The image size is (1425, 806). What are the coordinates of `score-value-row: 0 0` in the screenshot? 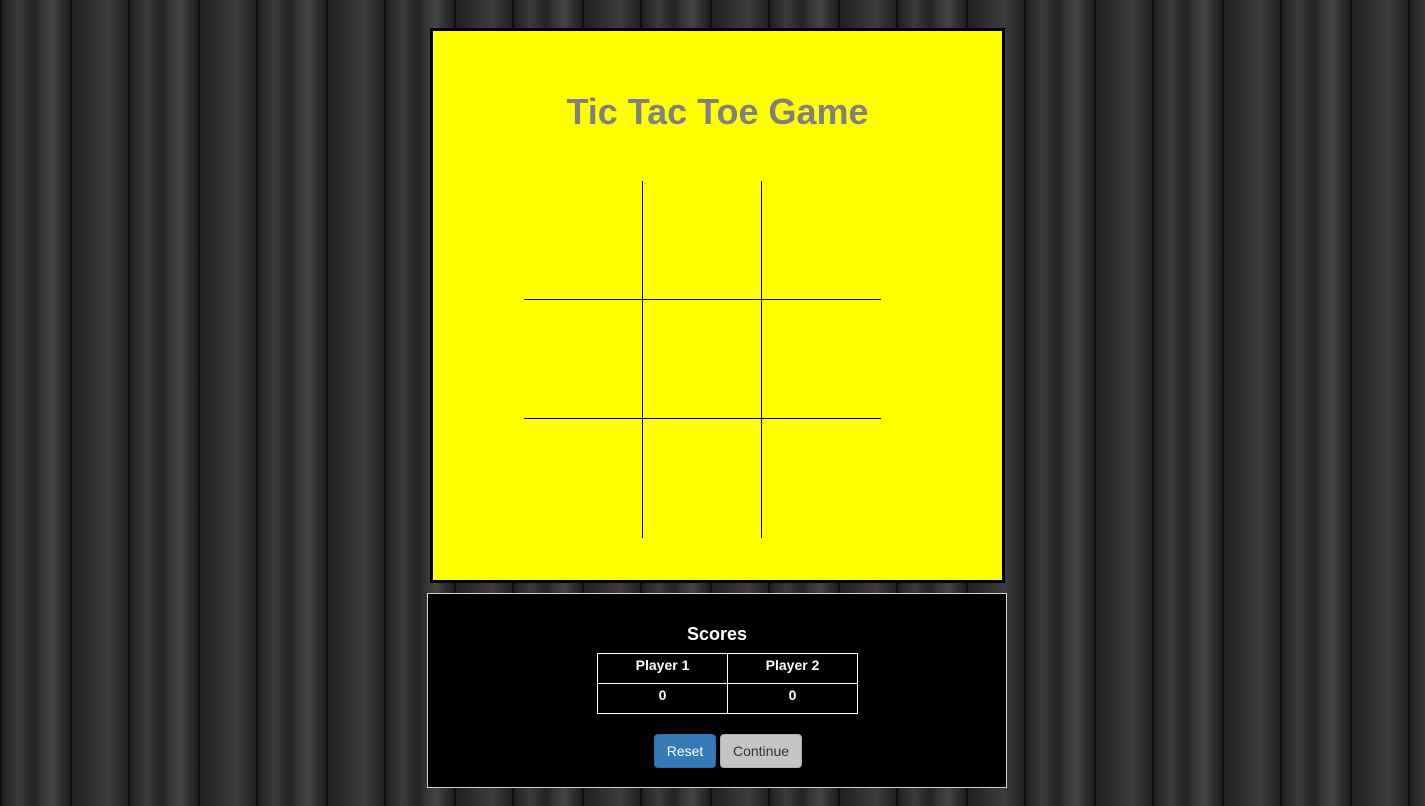 It's located at (727, 698).